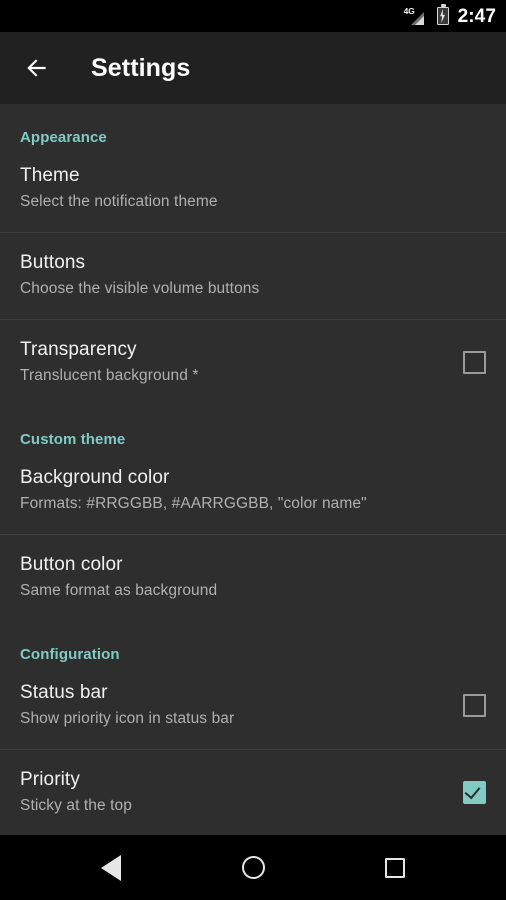 Image resolution: width=506 pixels, height=900 pixels. What do you see at coordinates (141, 67) in the screenshot?
I see `page-title: Settings` at bounding box center [141, 67].